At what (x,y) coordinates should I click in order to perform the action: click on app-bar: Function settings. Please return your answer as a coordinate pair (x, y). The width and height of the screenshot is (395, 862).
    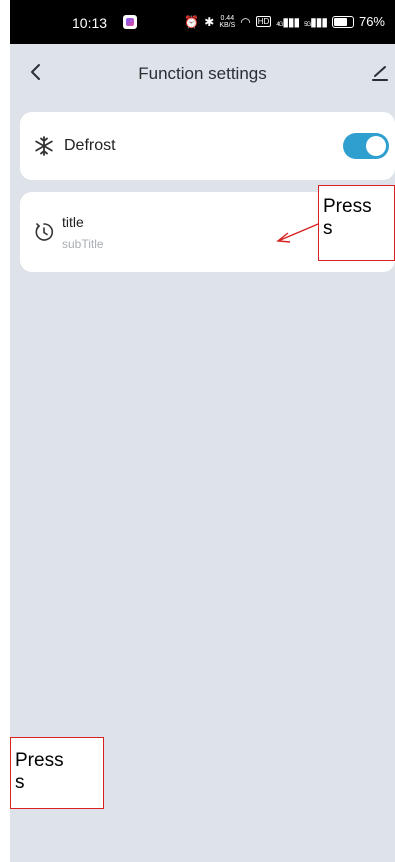
    Looking at the image, I should click on (202, 73).